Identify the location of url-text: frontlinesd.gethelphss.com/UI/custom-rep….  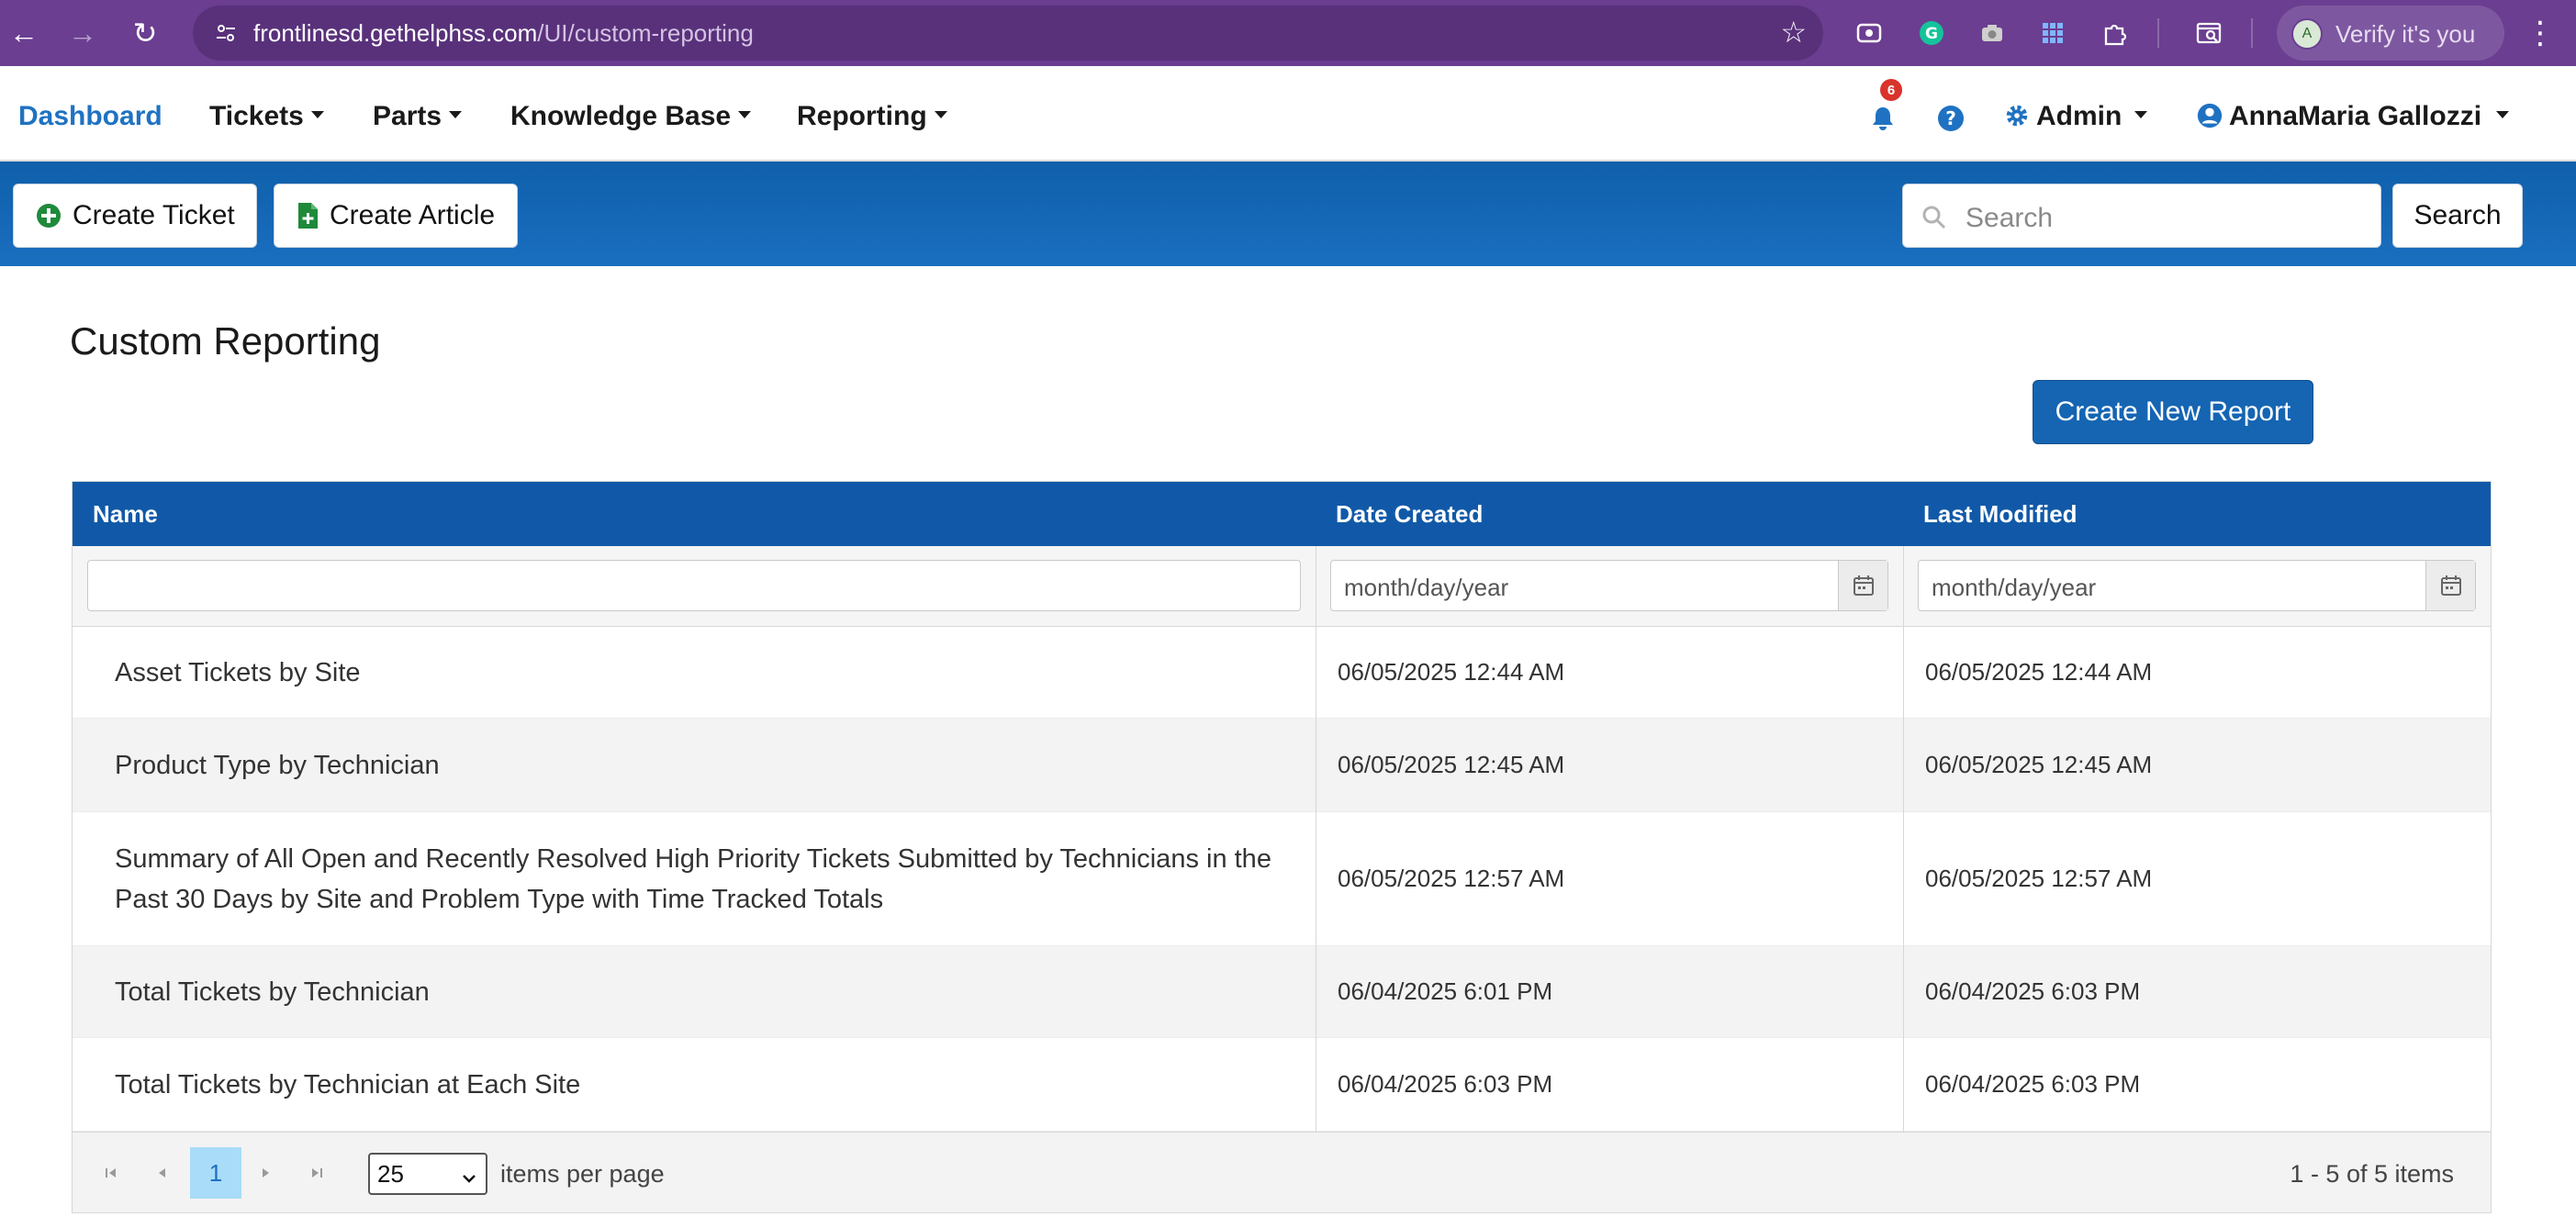
(503, 33).